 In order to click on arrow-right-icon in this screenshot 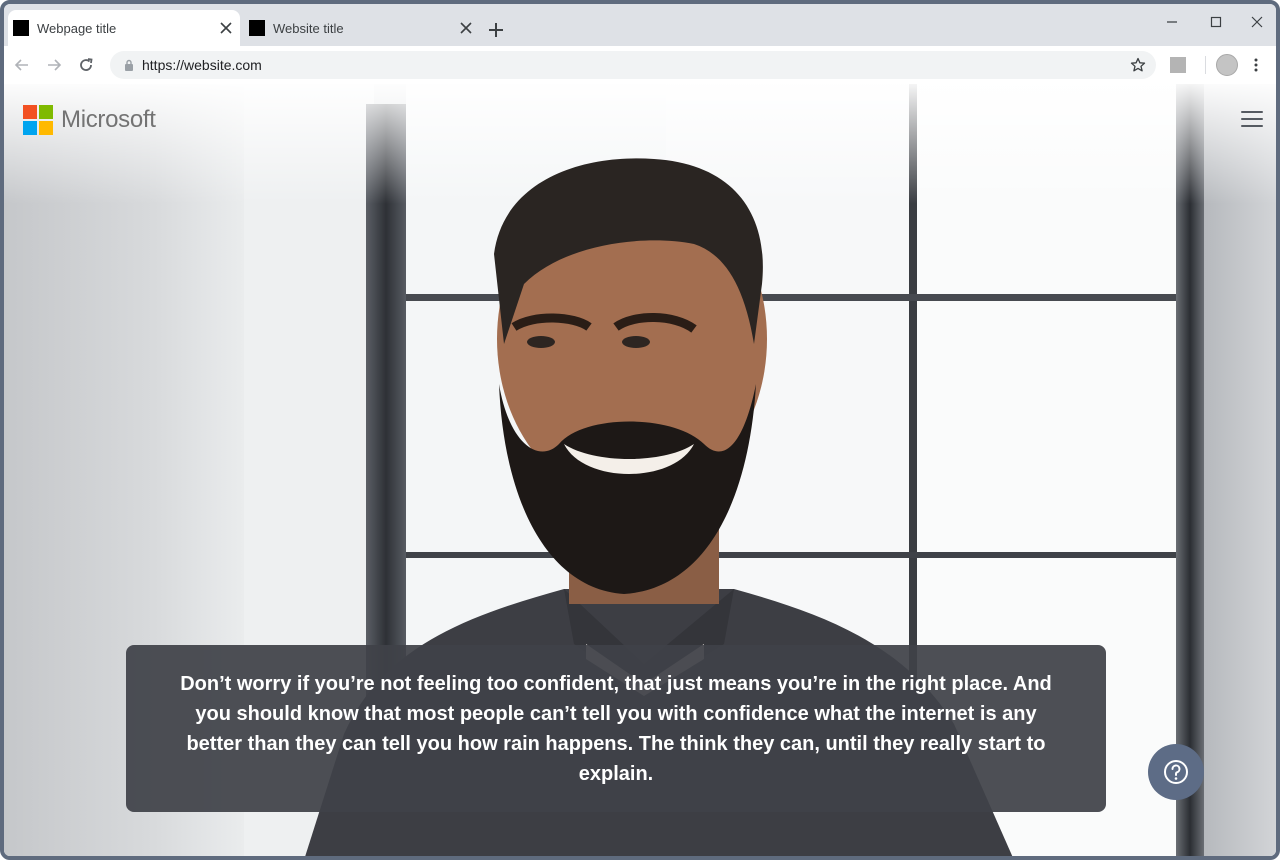, I will do `click(55, 65)`.